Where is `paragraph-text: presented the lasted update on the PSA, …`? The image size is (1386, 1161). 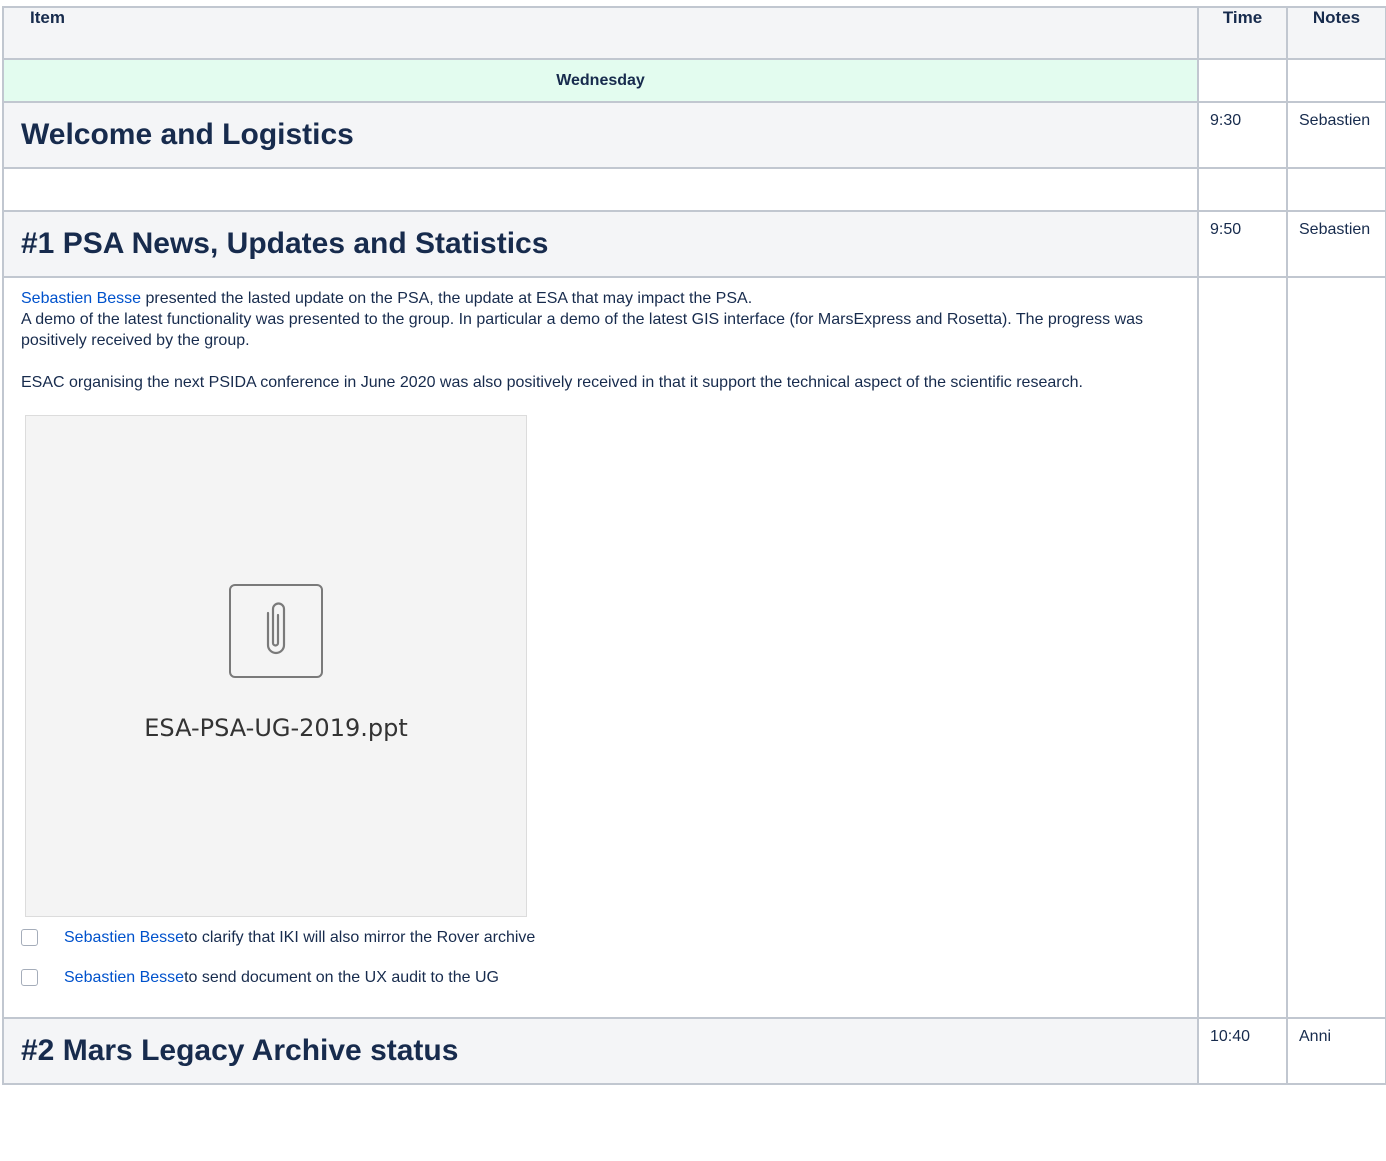 paragraph-text: presented the lasted update on the PSA, … is located at coordinates (447, 298).